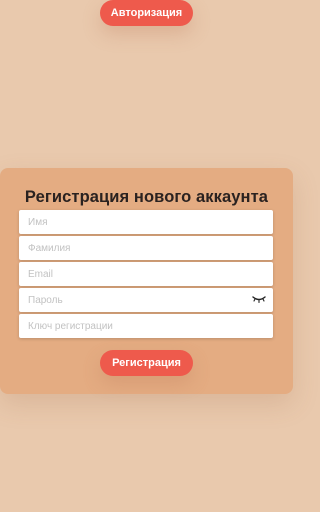 The height and width of the screenshot is (512, 320). What do you see at coordinates (146, 197) in the screenshot?
I see `registration-title: Регистрация нового аккаунта` at bounding box center [146, 197].